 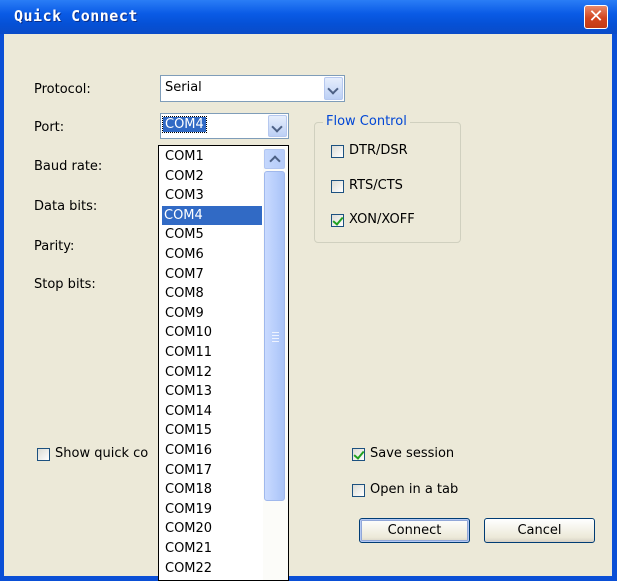 What do you see at coordinates (76, 16) in the screenshot?
I see `window-title: Quick Connect` at bounding box center [76, 16].